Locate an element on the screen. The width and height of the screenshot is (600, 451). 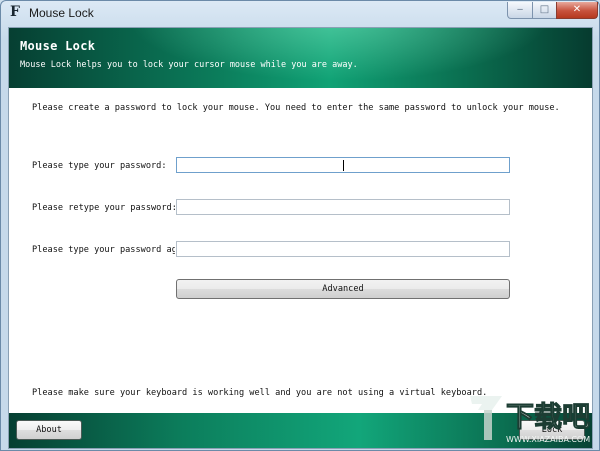
password-again-field is located at coordinates (343, 249).